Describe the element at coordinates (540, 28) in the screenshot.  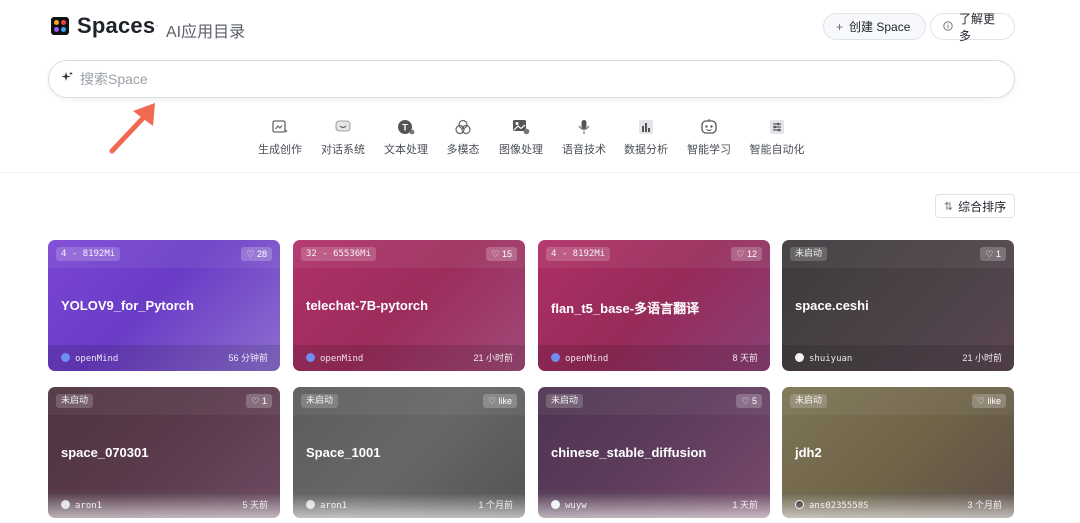
I see `header: Spaces · AI应用目录 + 创建 Space 了解更多` at that location.